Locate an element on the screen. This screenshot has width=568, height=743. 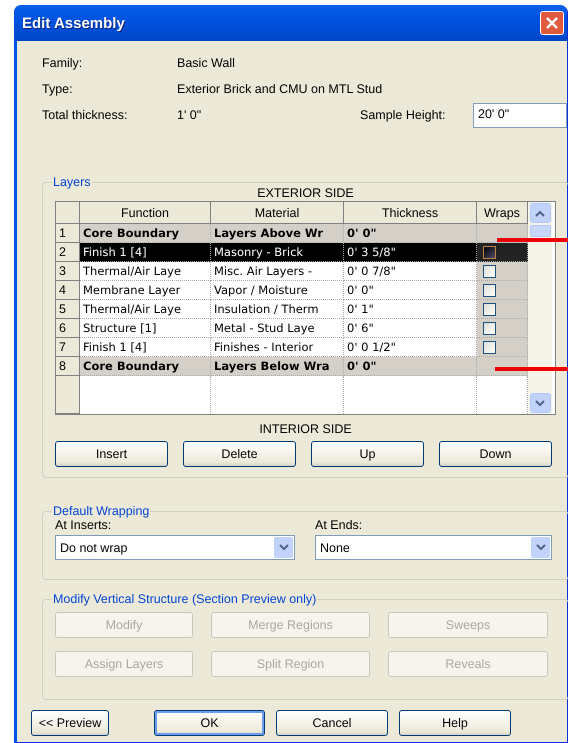
row-number: 4 is located at coordinates (68, 290).